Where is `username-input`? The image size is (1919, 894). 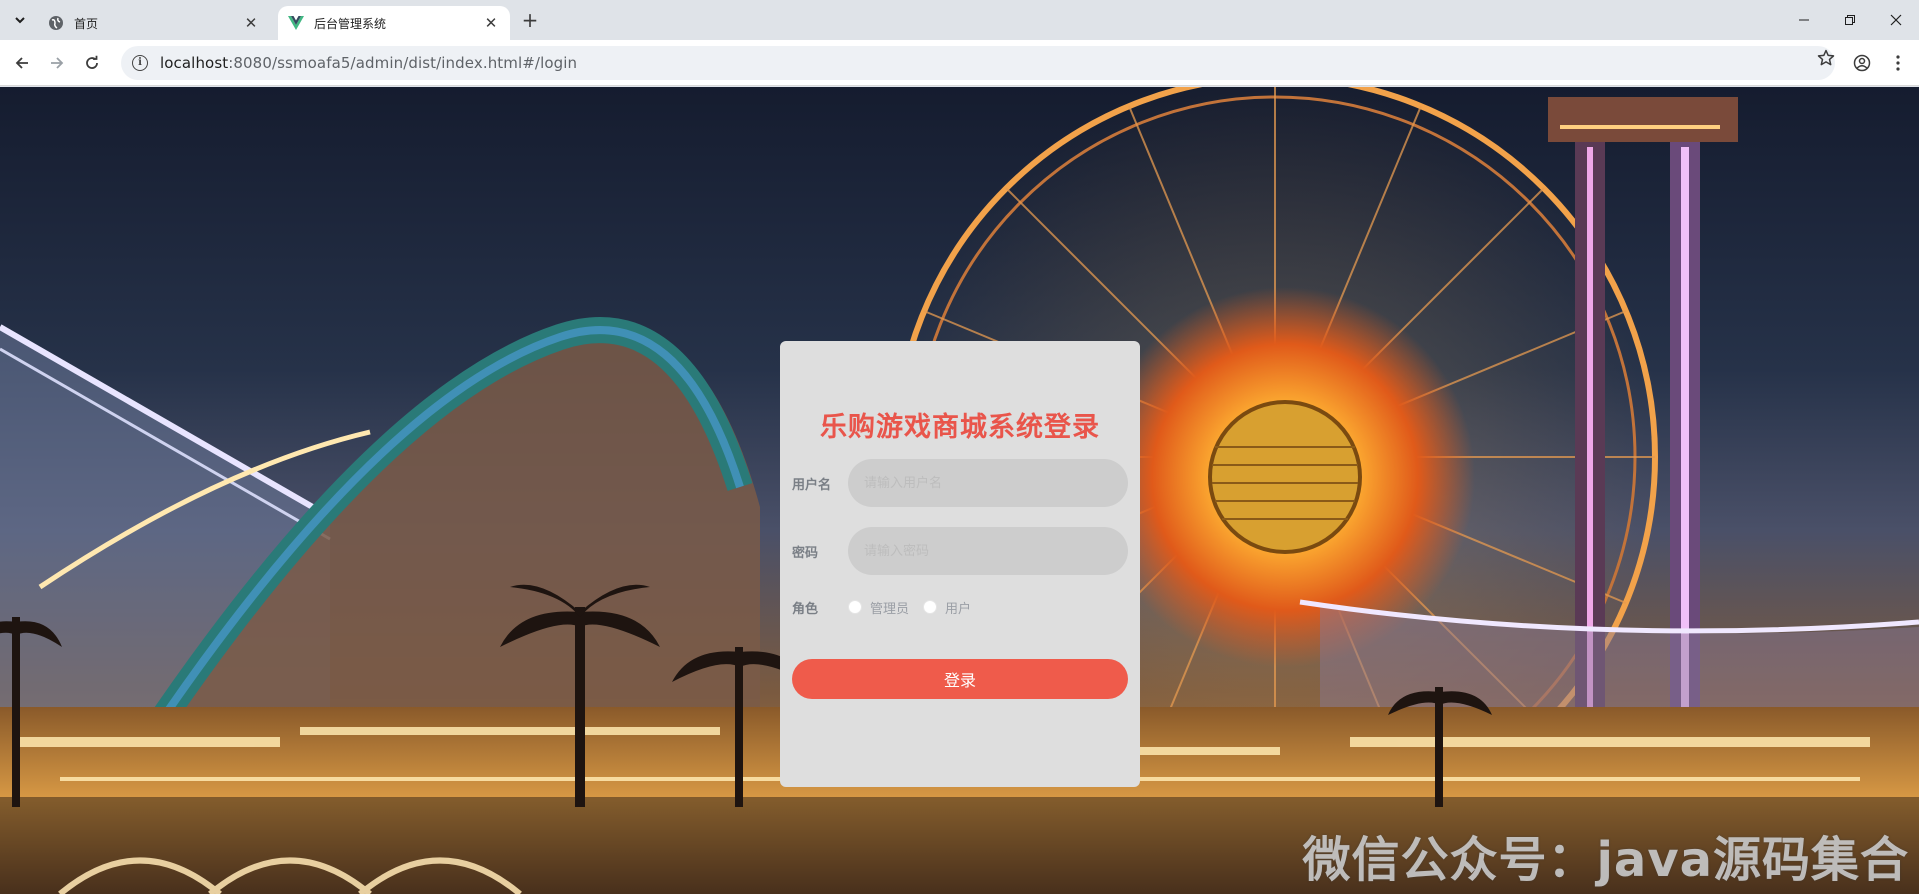
username-input is located at coordinates (988, 483).